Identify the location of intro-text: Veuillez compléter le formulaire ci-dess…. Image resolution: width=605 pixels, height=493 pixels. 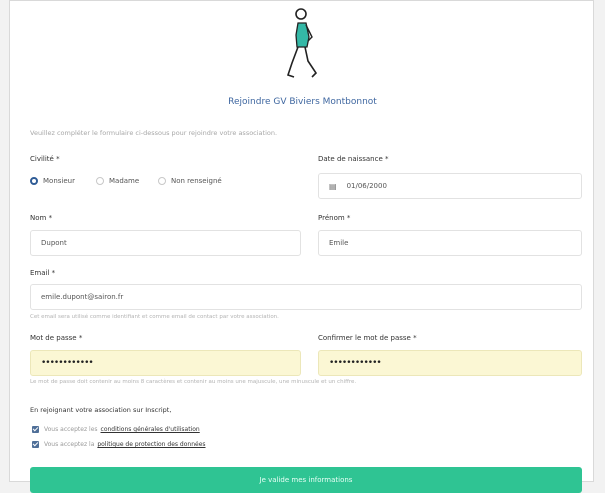
(154, 133).